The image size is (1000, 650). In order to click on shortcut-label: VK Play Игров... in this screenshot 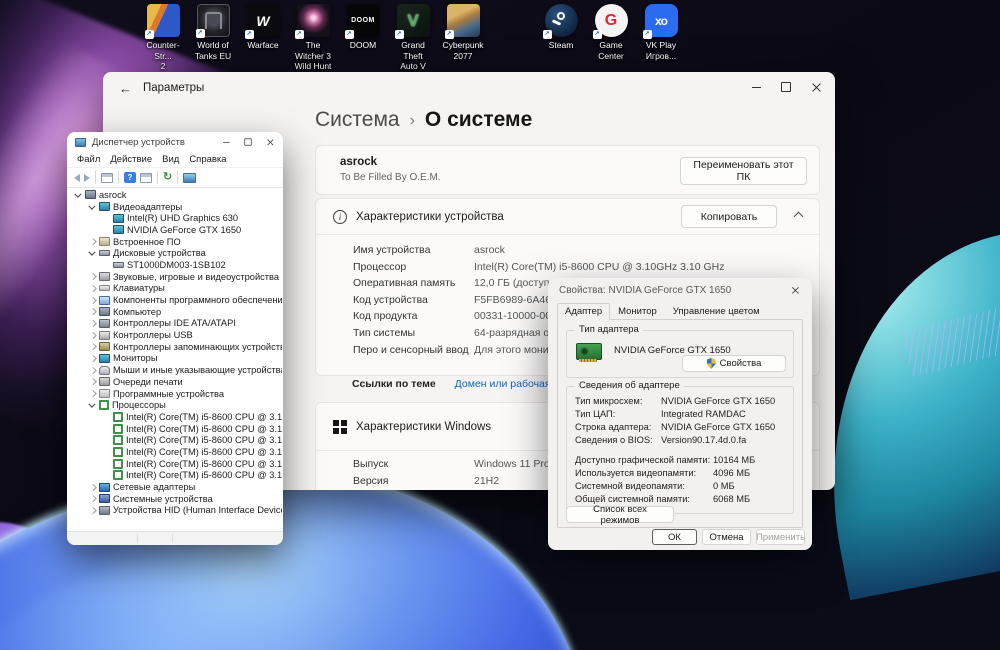, I will do `click(661, 50)`.